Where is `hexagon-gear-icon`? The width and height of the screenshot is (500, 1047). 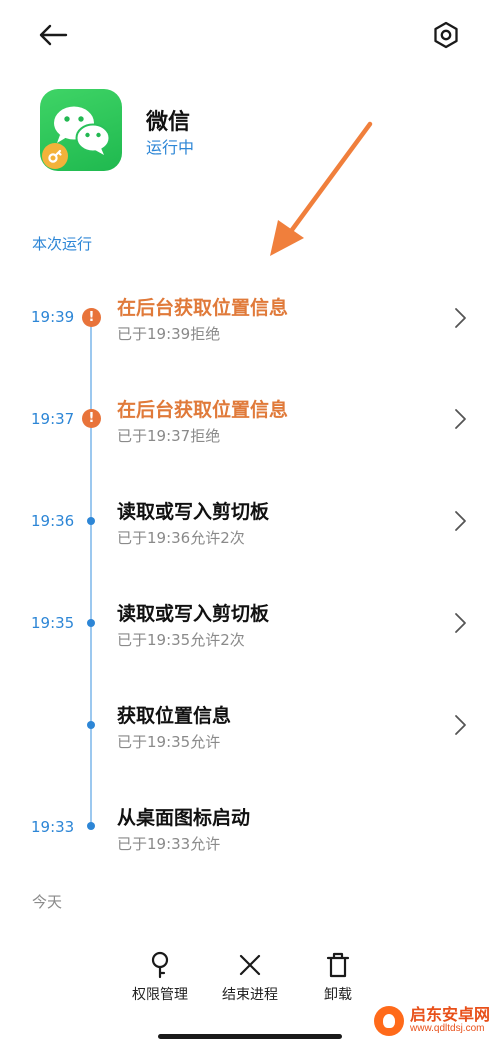 hexagon-gear-icon is located at coordinates (446, 35).